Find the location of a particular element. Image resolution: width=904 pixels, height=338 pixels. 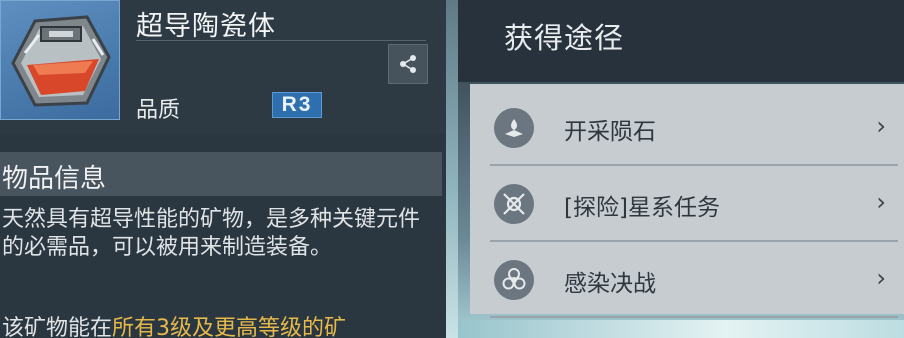

info-section-title: 物品信息 is located at coordinates (54, 179).